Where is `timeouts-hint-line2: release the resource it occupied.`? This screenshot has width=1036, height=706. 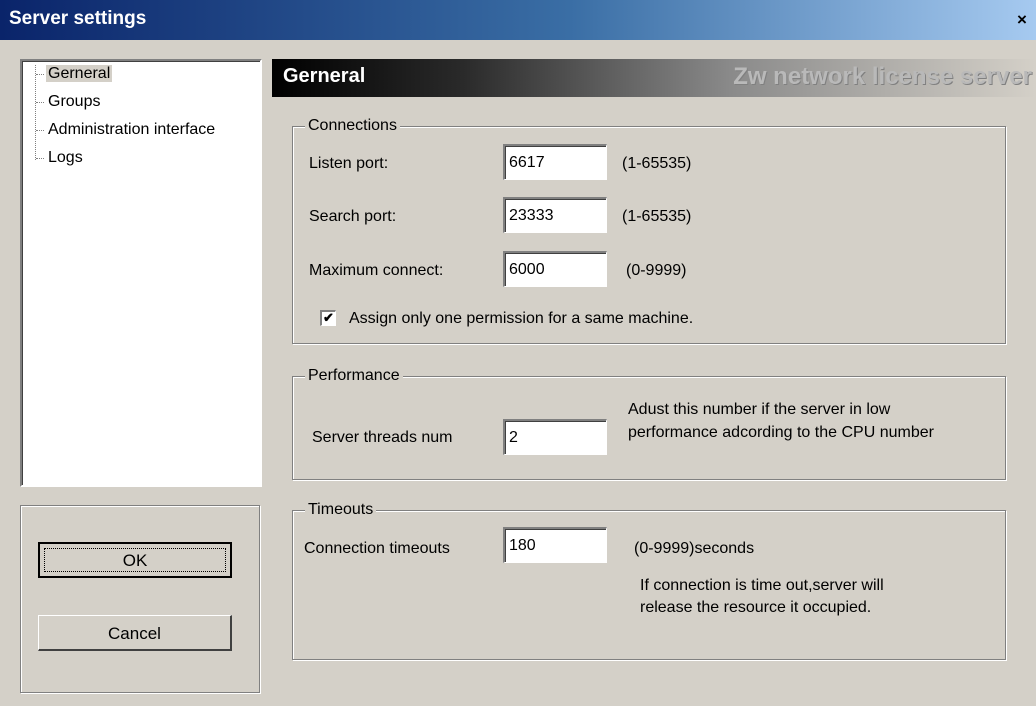 timeouts-hint-line2: release the resource it occupied. is located at coordinates (756, 607).